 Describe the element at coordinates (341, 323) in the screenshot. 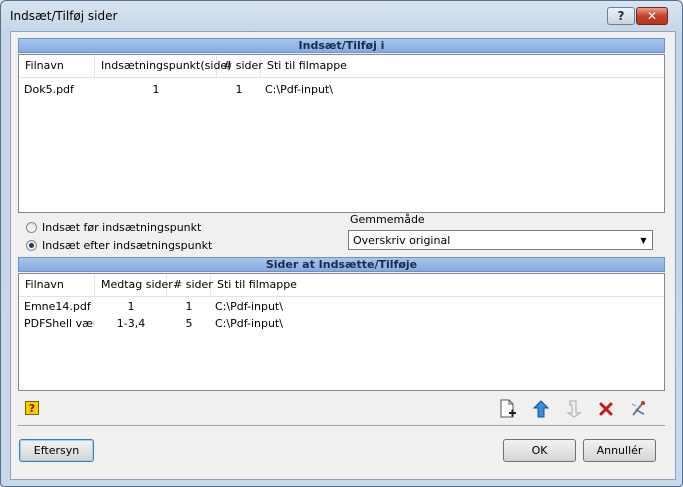

I see `table-row: PDFShell vær 1-3,4 5 C:\Pdf-input\` at that location.